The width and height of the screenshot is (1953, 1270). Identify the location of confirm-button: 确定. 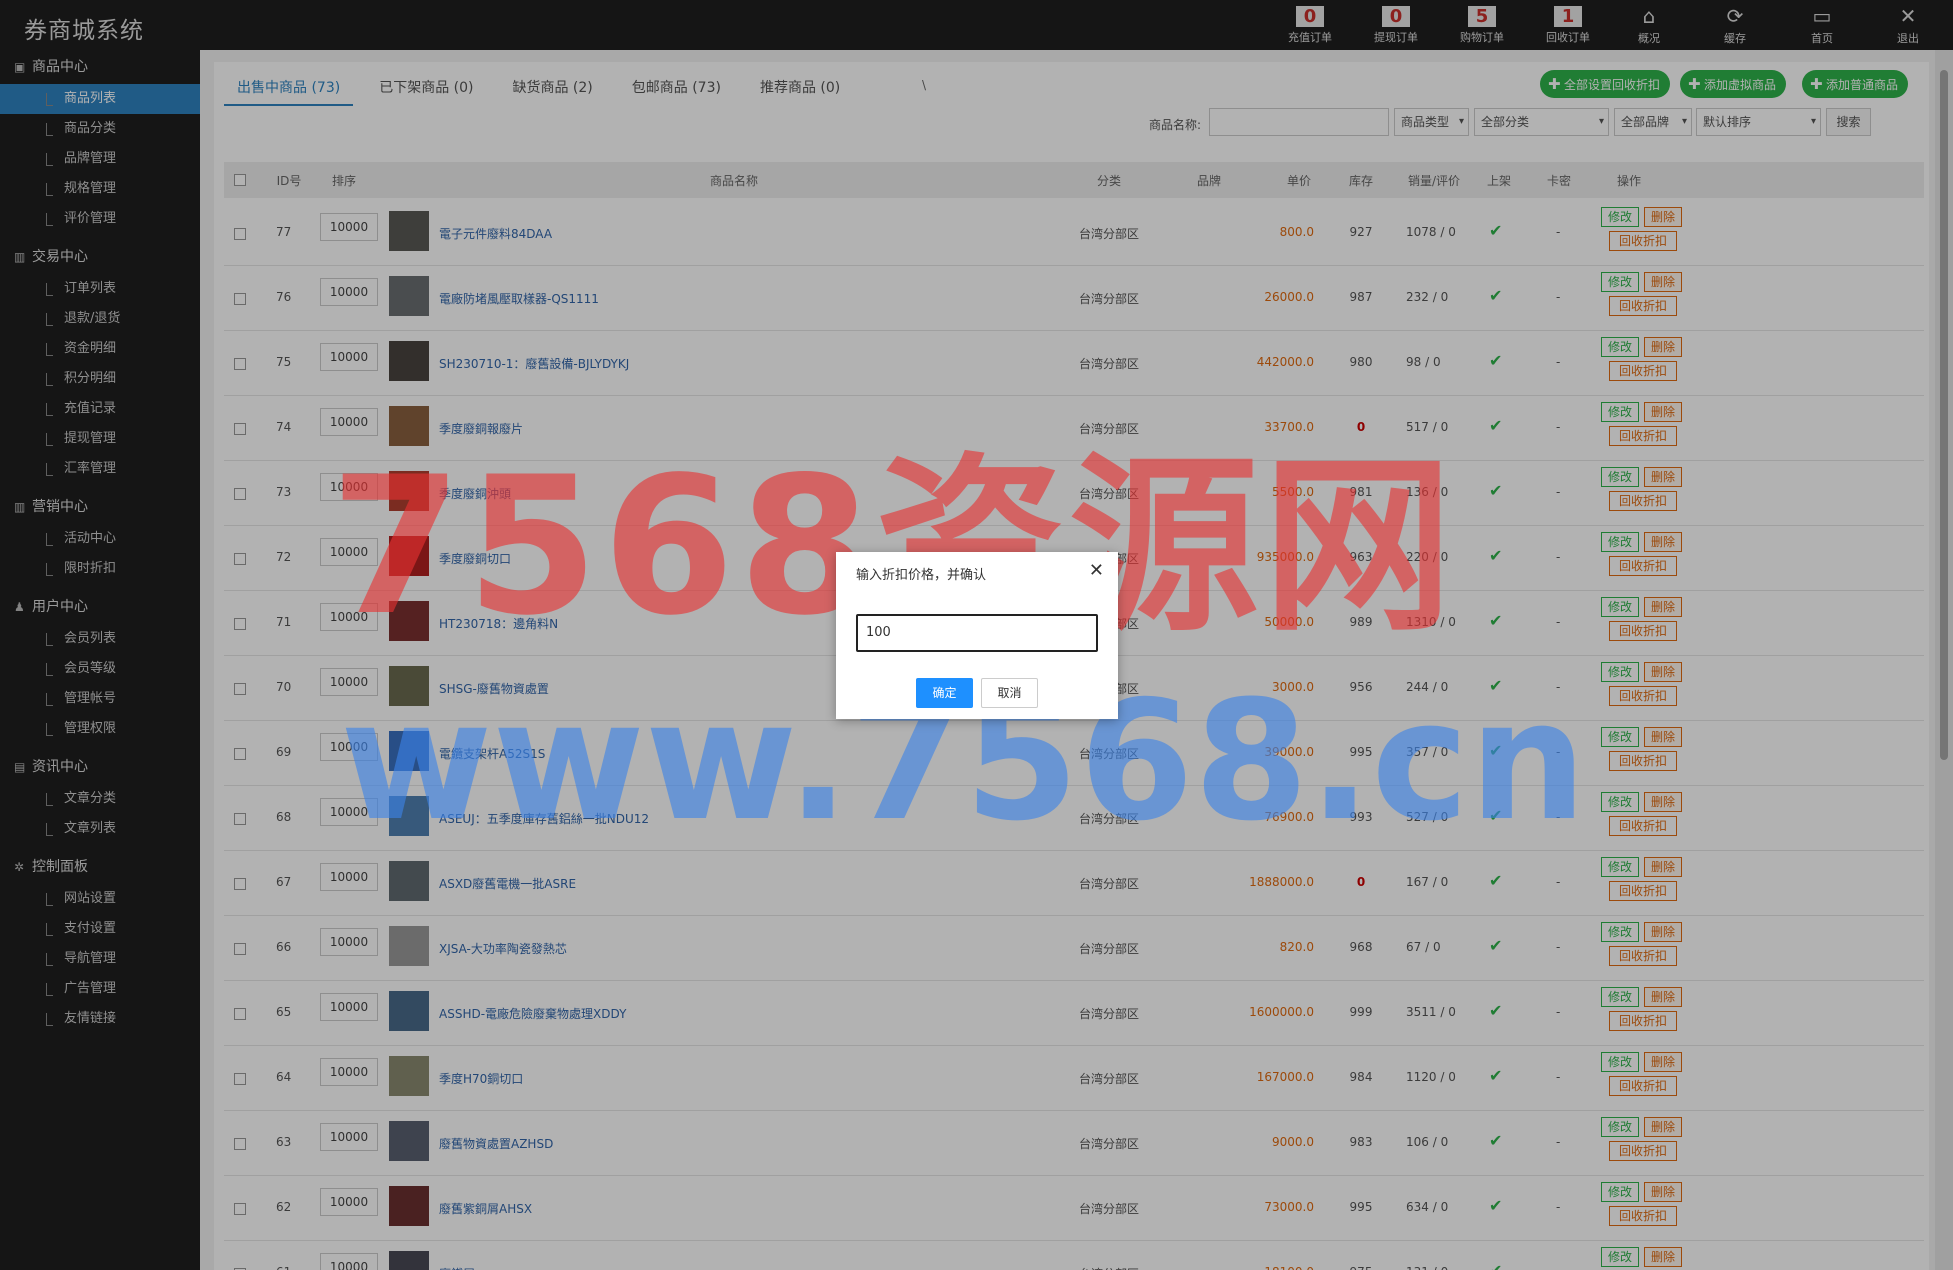
(944, 693).